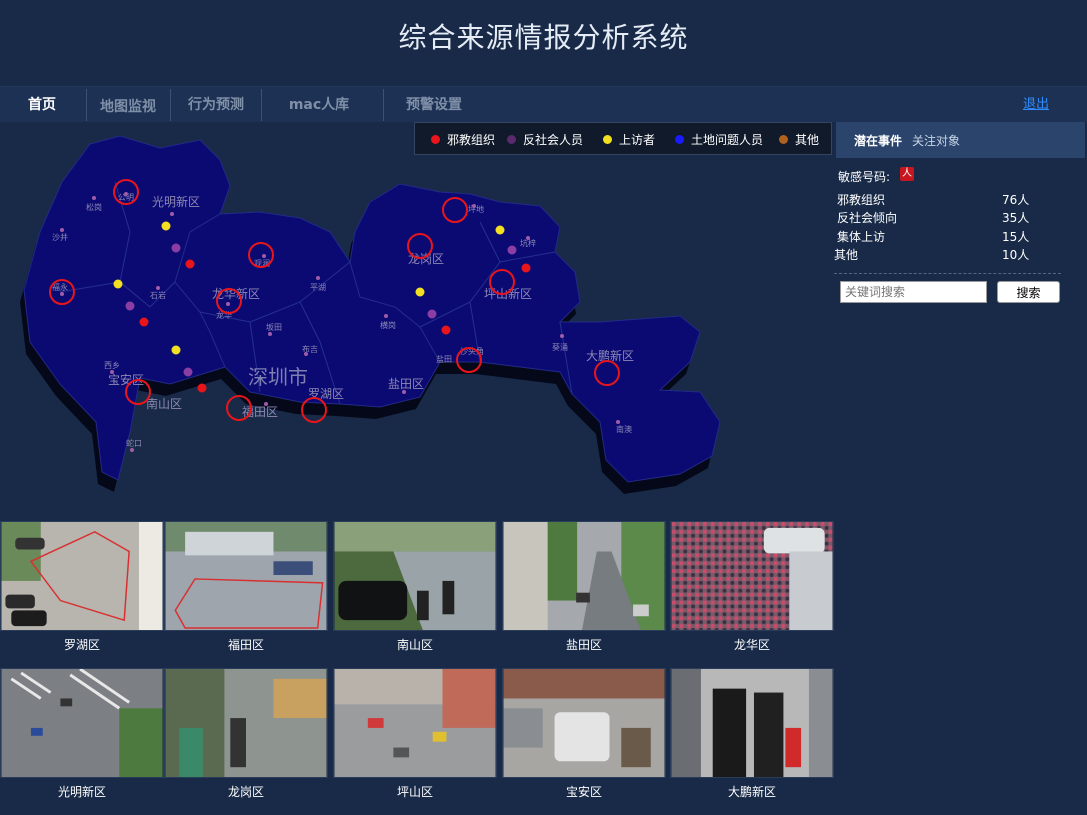  I want to click on camera-feed-longhua: 龙华区, so click(752, 588).